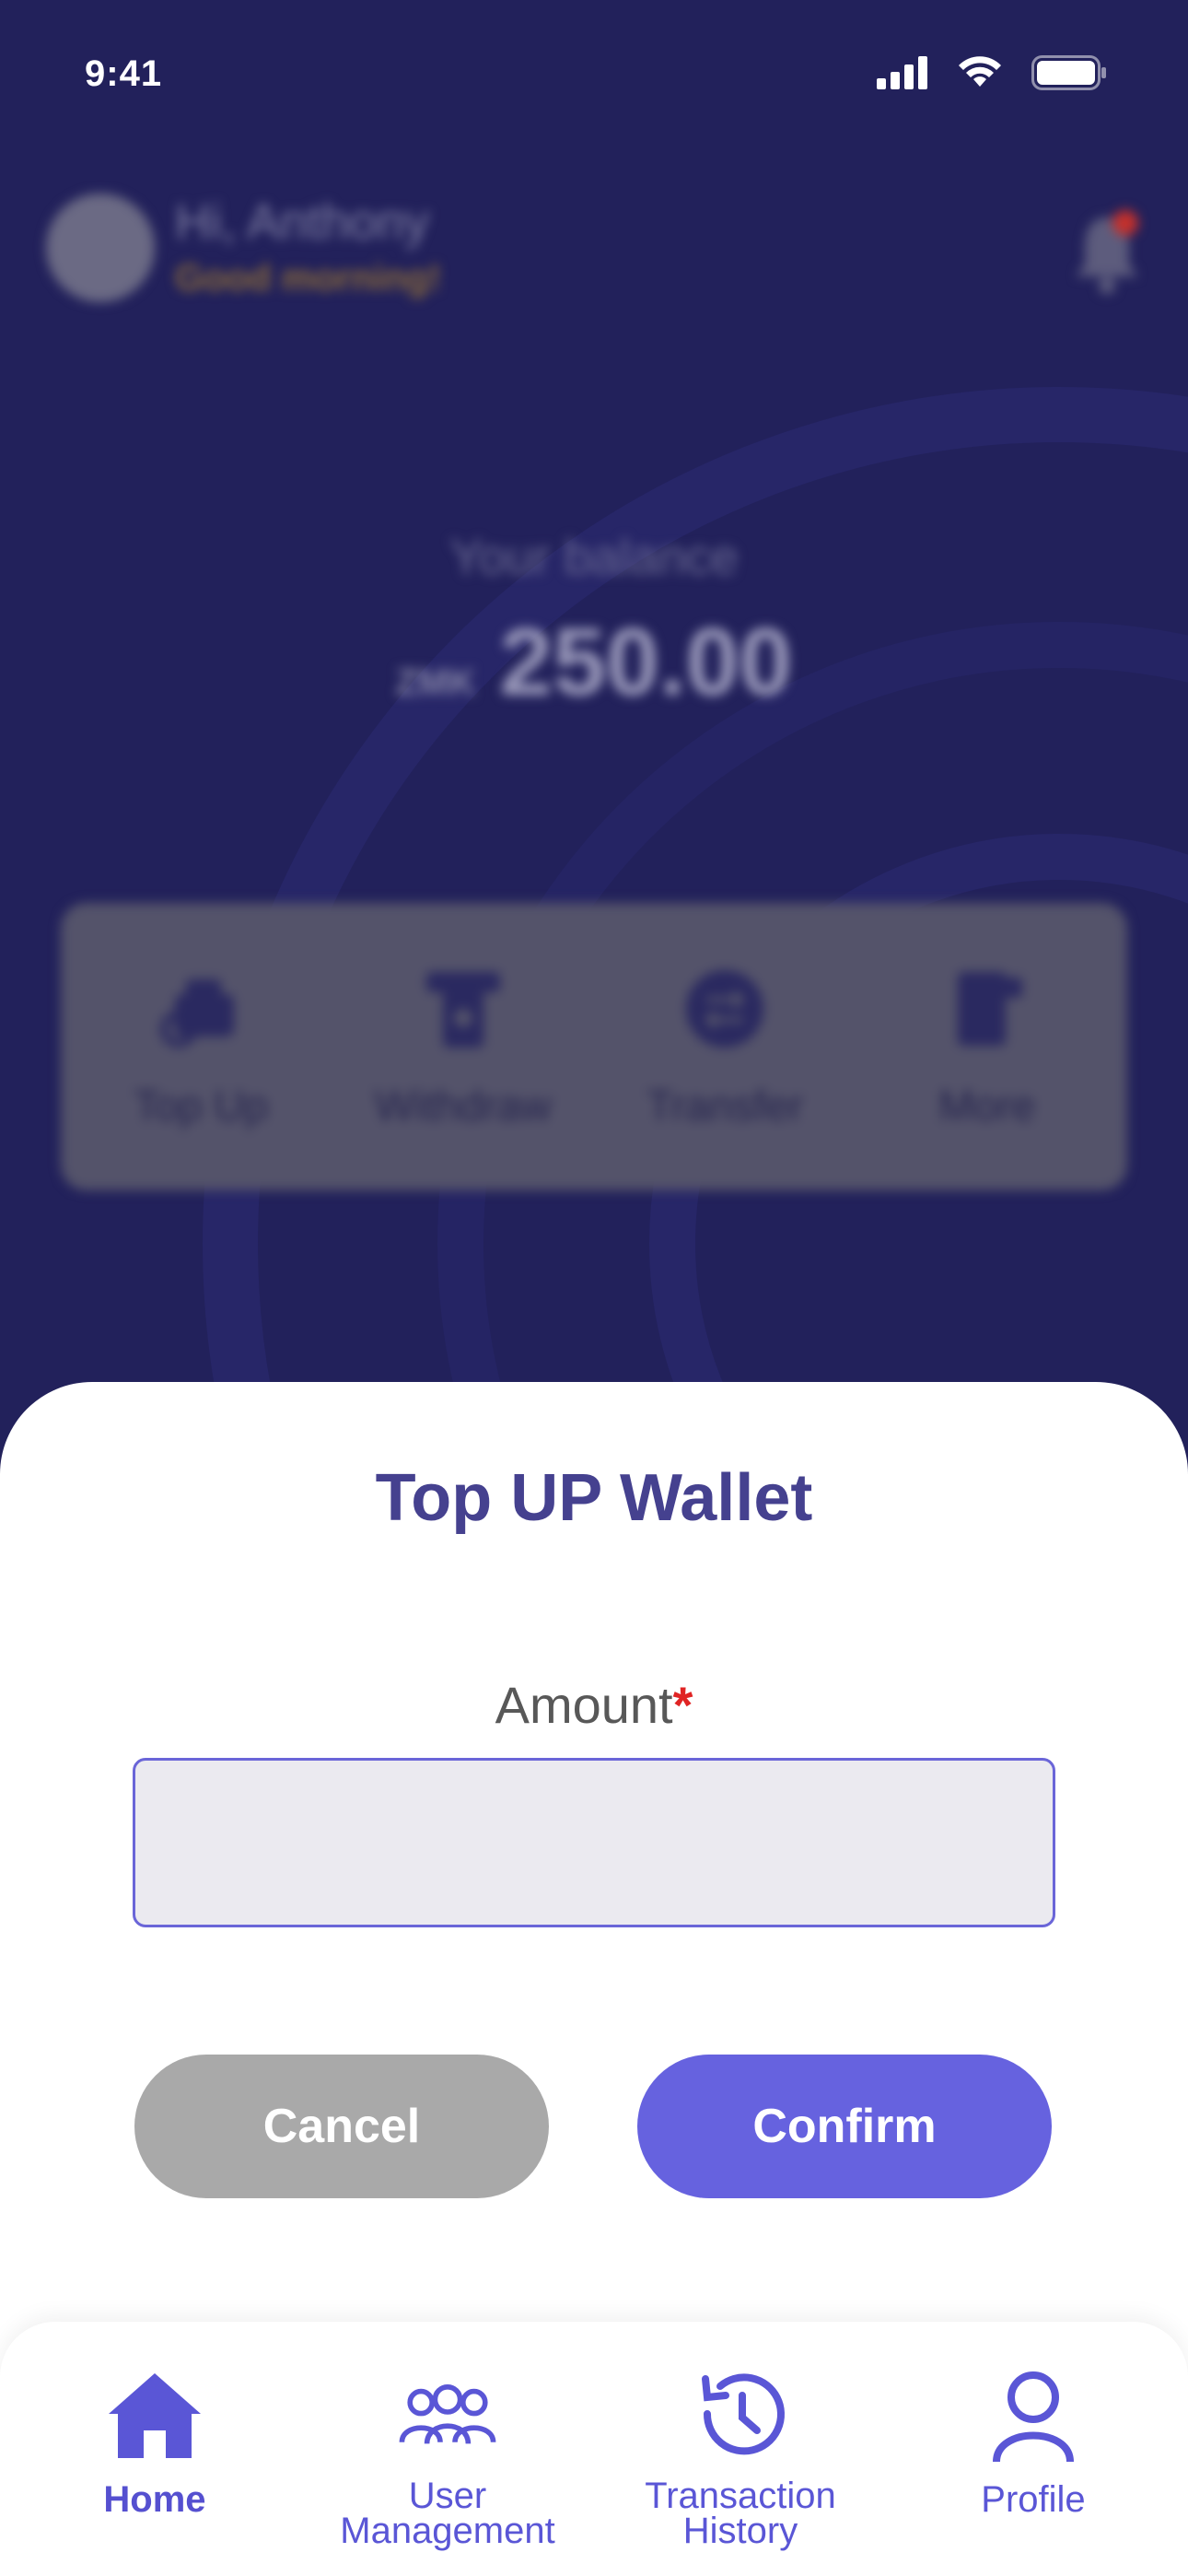 The width and height of the screenshot is (1188, 2576). What do you see at coordinates (197, 1013) in the screenshot?
I see `wallet-icon` at bounding box center [197, 1013].